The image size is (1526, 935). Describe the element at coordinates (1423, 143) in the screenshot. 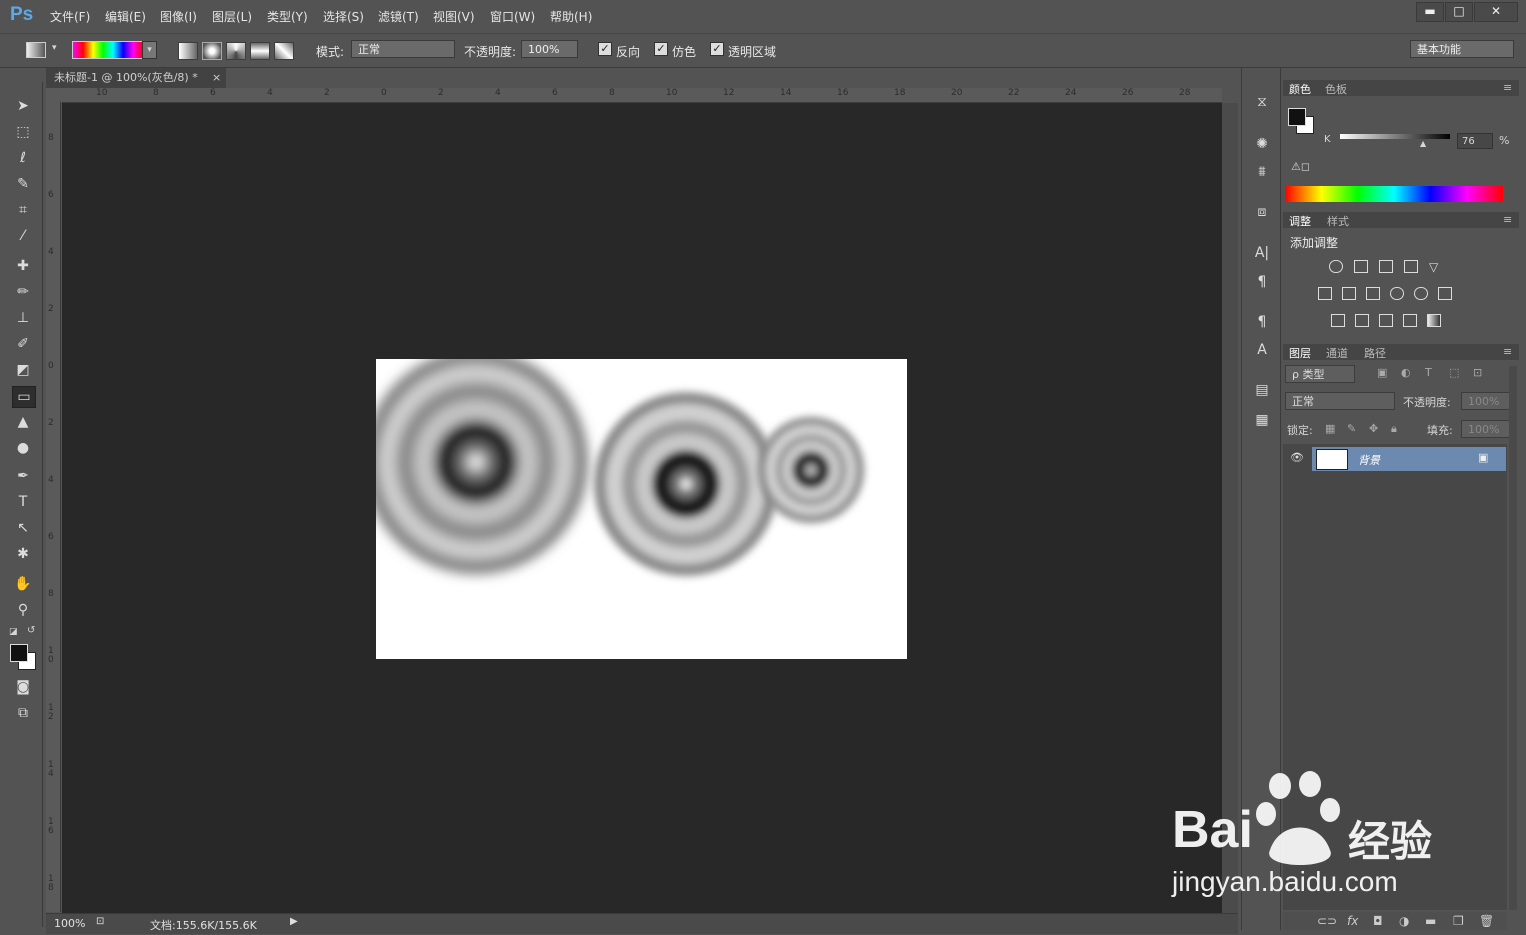

I see `slider-thumb-icon: ▲` at that location.